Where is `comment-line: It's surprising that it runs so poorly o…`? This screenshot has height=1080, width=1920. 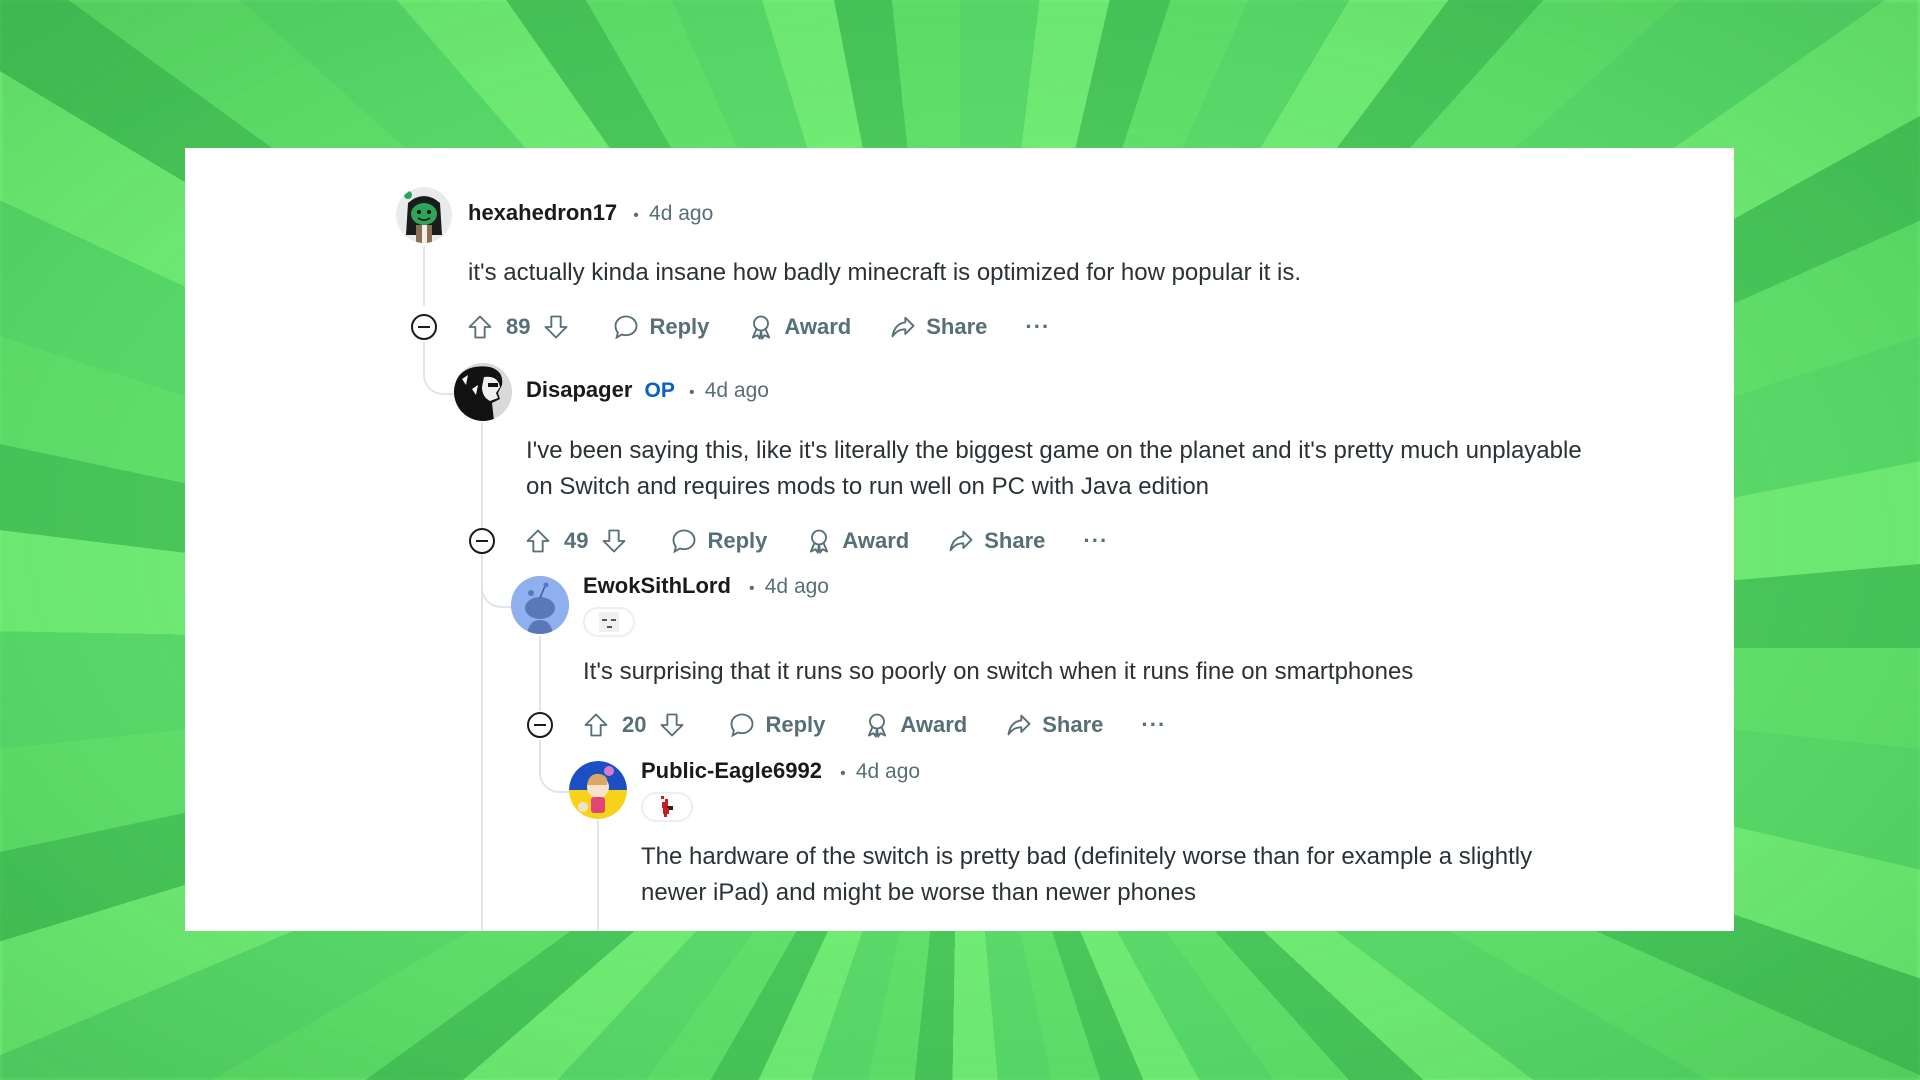
comment-line: It's surprising that it runs so poorly o… is located at coordinates (998, 671).